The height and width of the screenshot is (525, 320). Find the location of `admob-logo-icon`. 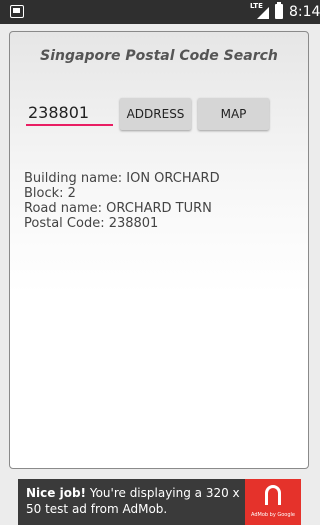

admob-logo-icon is located at coordinates (273, 495).